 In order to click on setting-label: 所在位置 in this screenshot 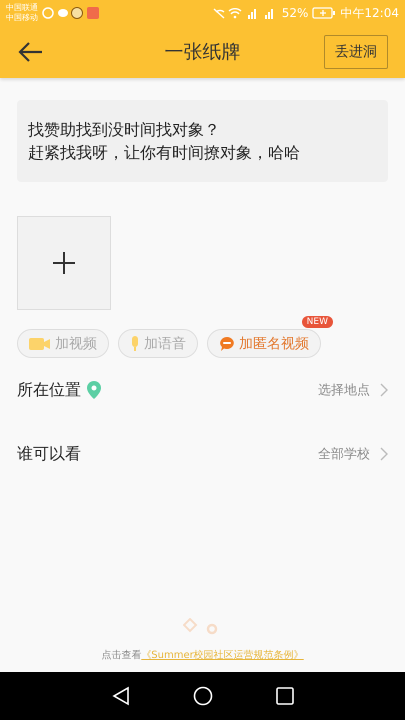, I will do `click(49, 390)`.